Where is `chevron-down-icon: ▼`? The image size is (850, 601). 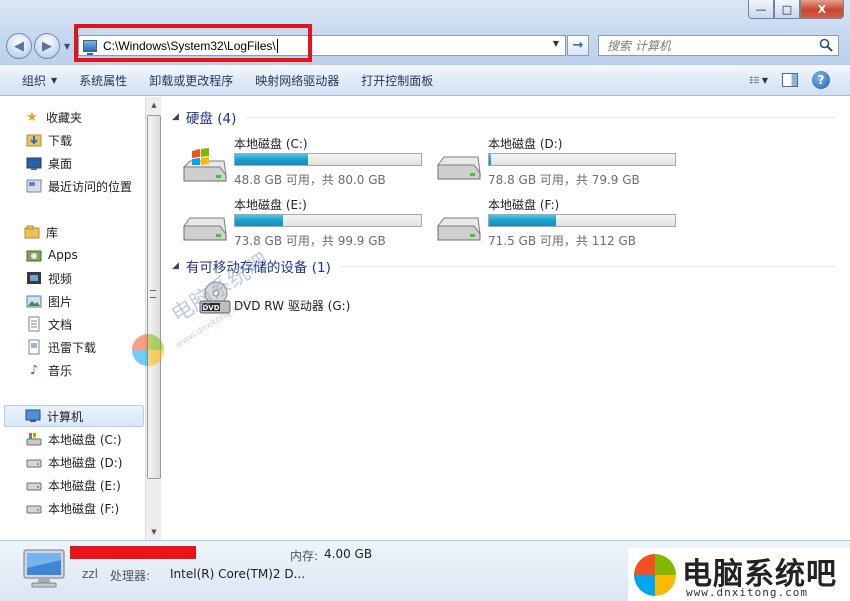
chevron-down-icon: ▼ is located at coordinates (54, 80).